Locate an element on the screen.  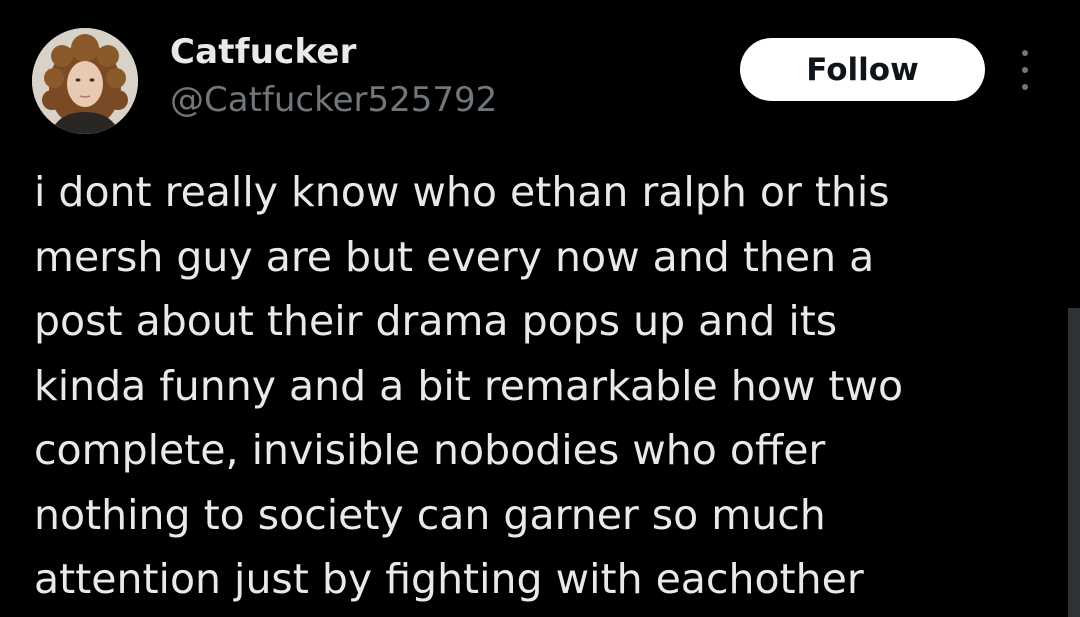
more-options-icon is located at coordinates (1025, 70).